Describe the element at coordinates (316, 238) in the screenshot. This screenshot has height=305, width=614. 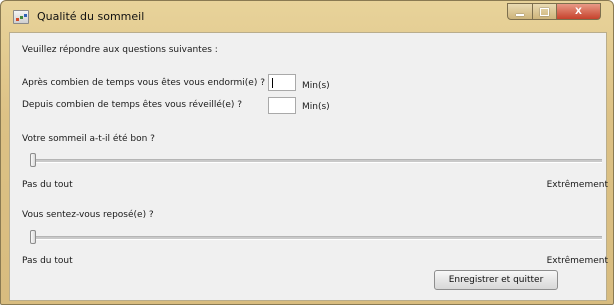
I see `rested-slider-track` at that location.